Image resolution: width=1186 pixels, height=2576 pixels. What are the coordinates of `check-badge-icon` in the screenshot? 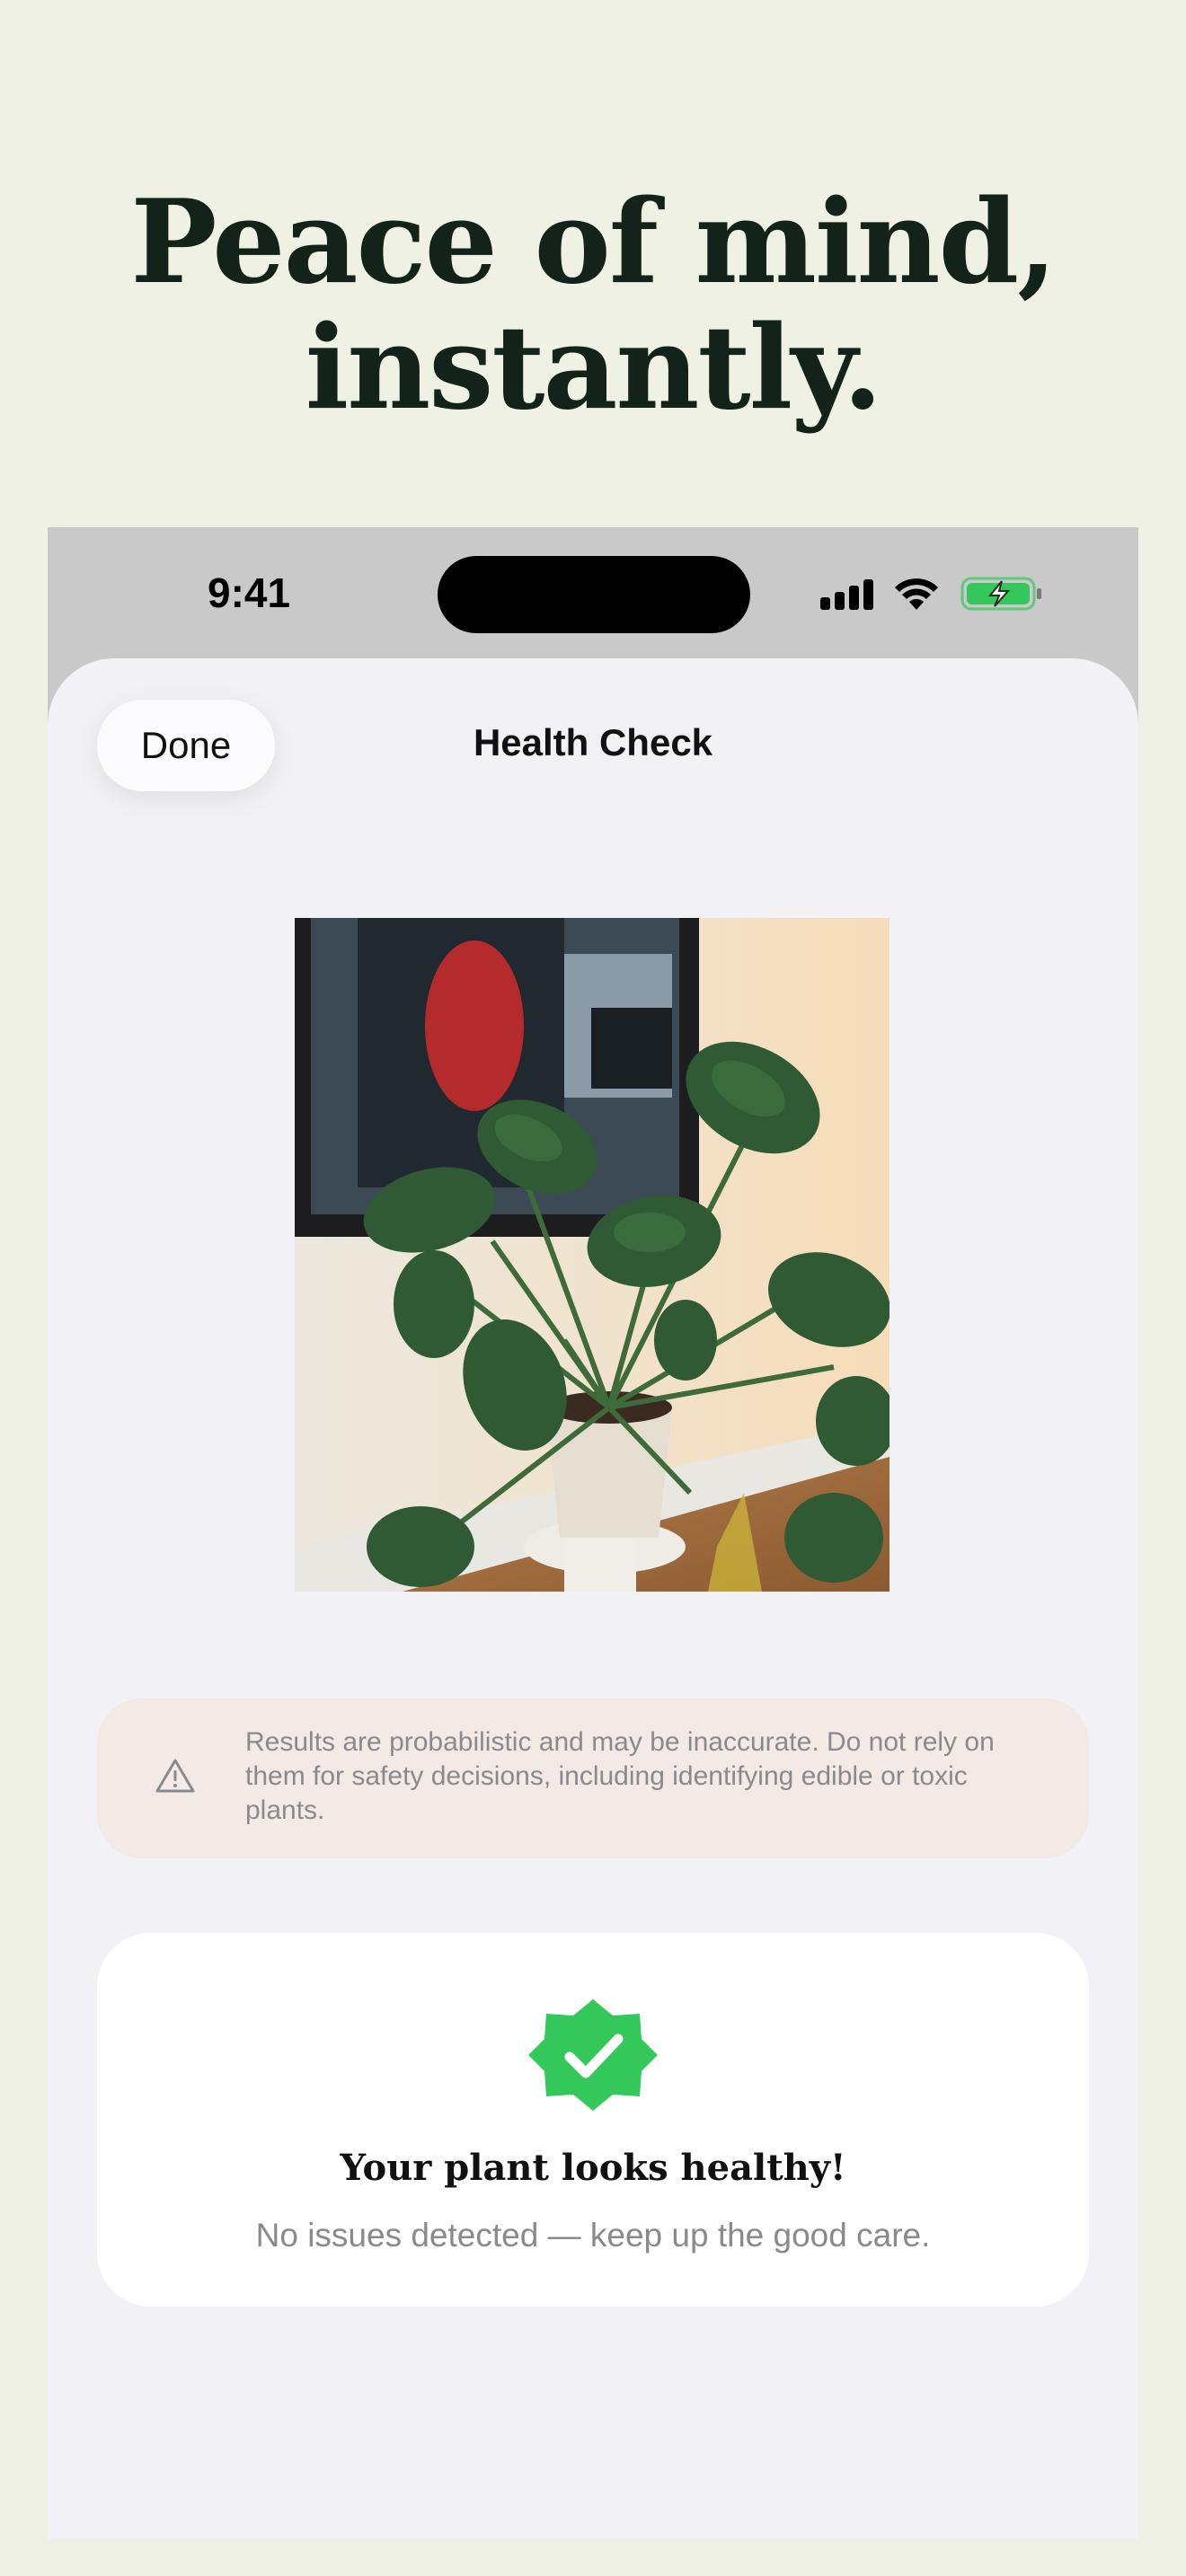 It's located at (593, 2055).